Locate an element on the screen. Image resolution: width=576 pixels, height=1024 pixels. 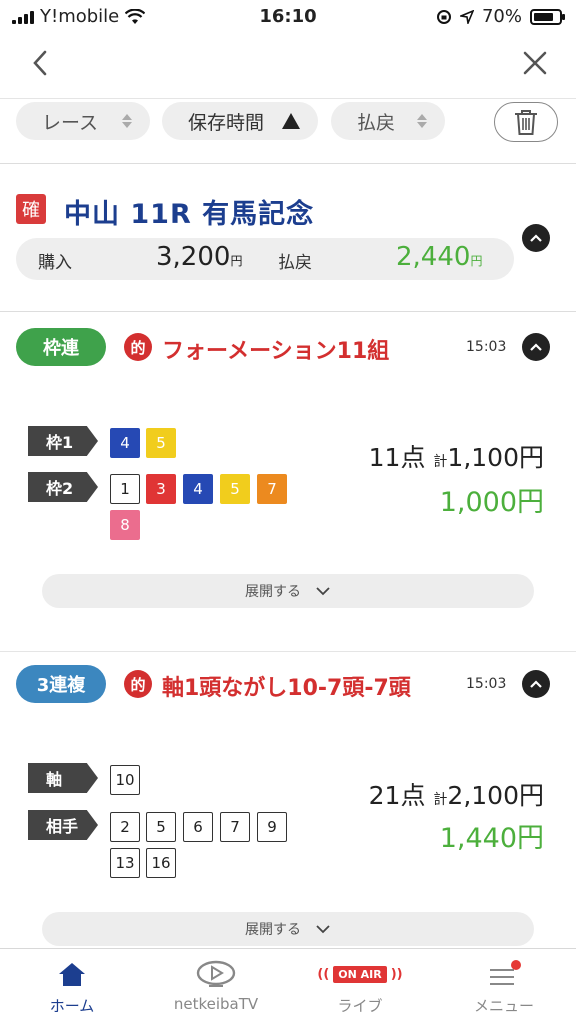
points-total: 21点 計2,100円 is located at coordinates (456, 795).